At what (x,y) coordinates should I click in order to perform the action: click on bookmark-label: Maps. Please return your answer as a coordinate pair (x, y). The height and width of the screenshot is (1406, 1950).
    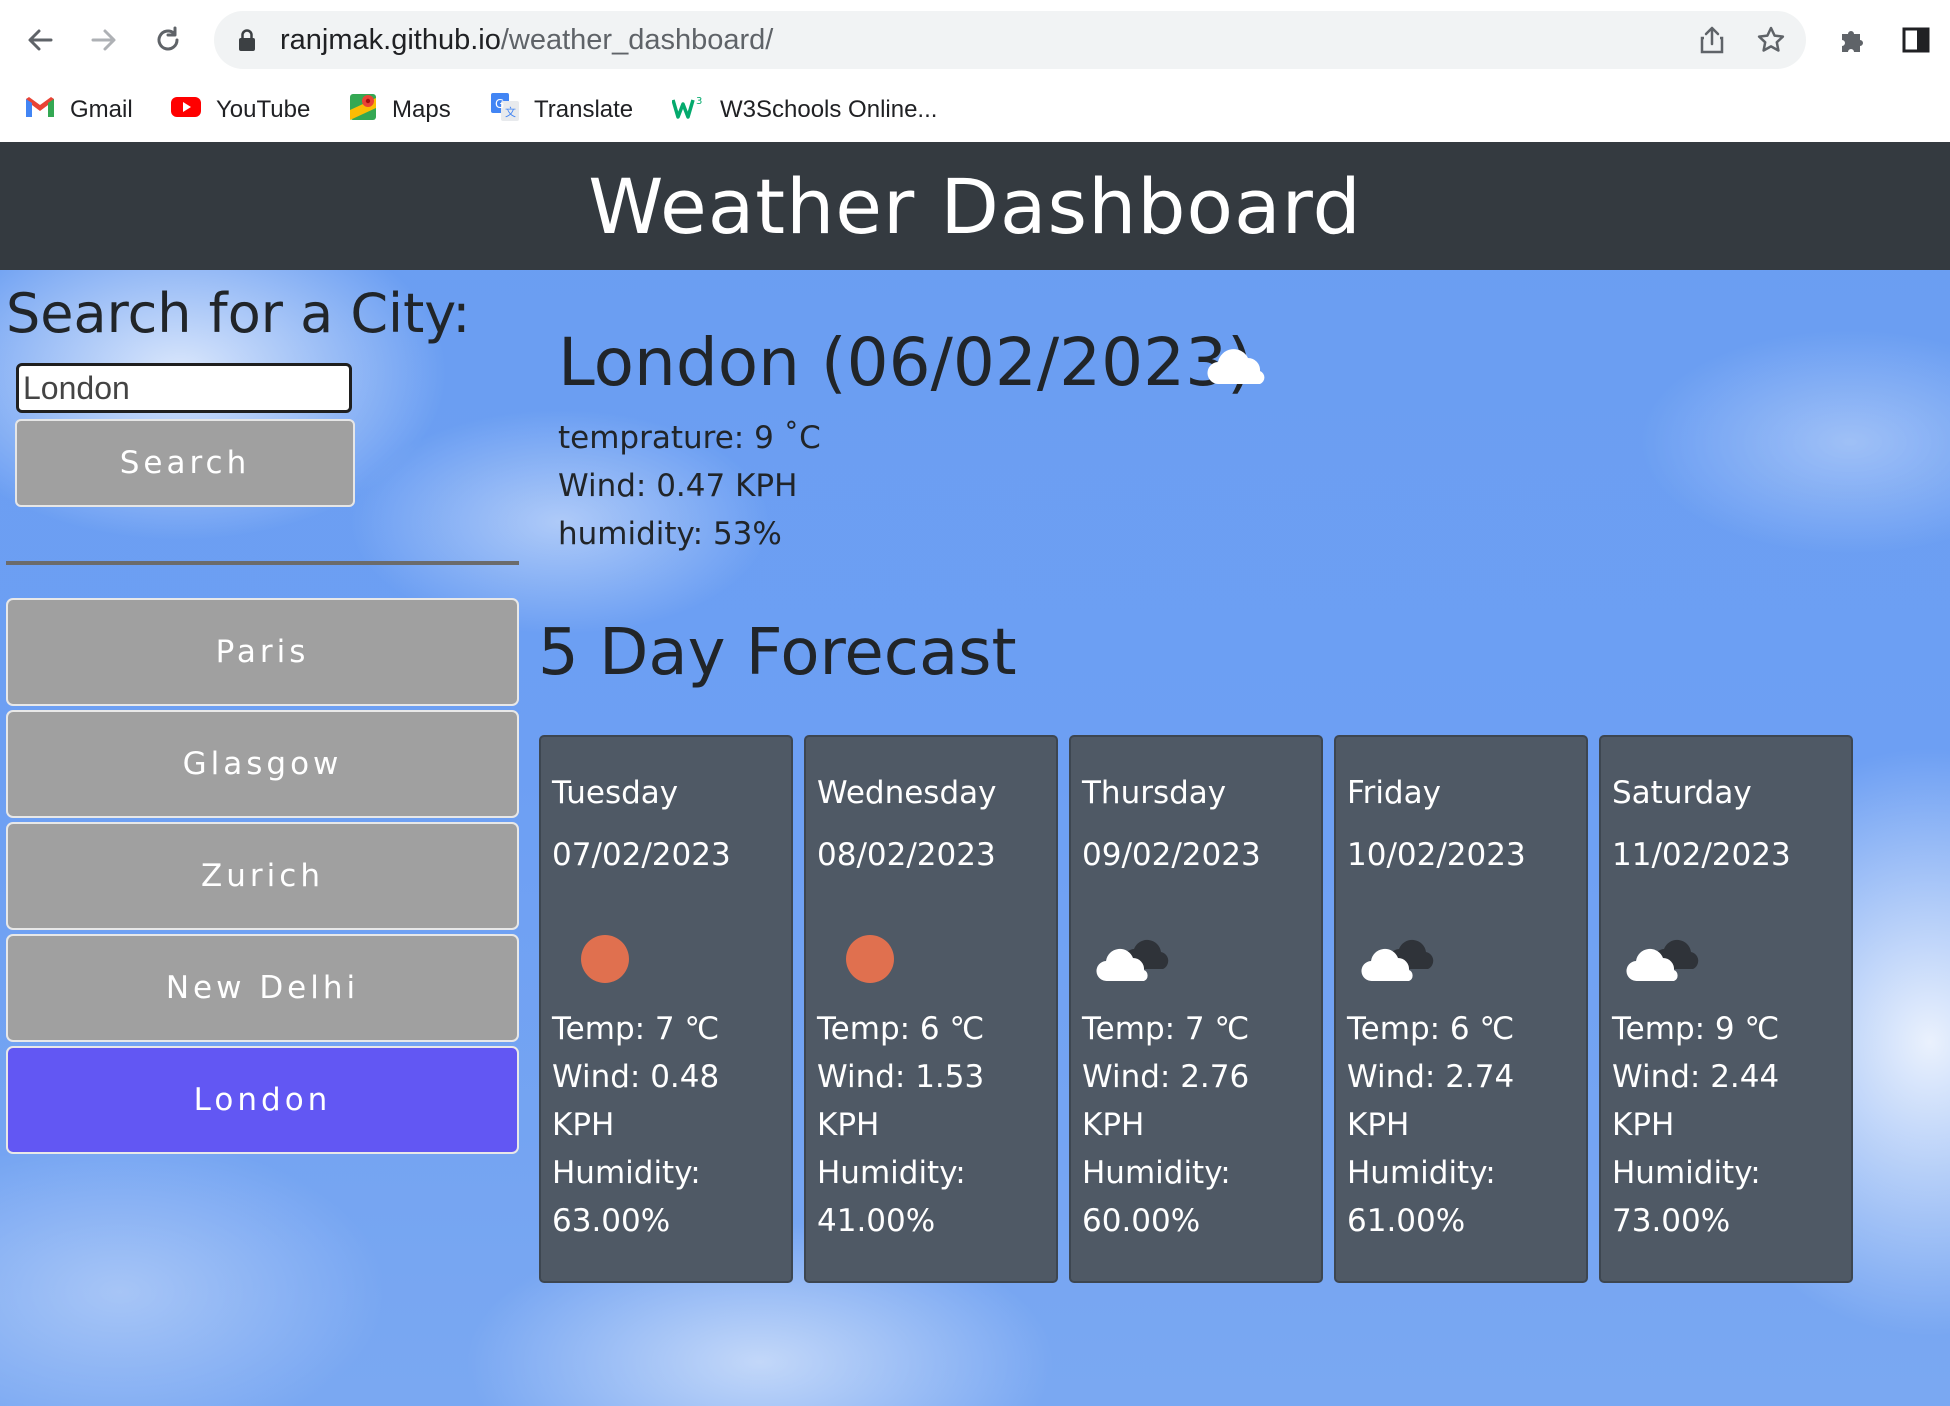
    Looking at the image, I should click on (421, 109).